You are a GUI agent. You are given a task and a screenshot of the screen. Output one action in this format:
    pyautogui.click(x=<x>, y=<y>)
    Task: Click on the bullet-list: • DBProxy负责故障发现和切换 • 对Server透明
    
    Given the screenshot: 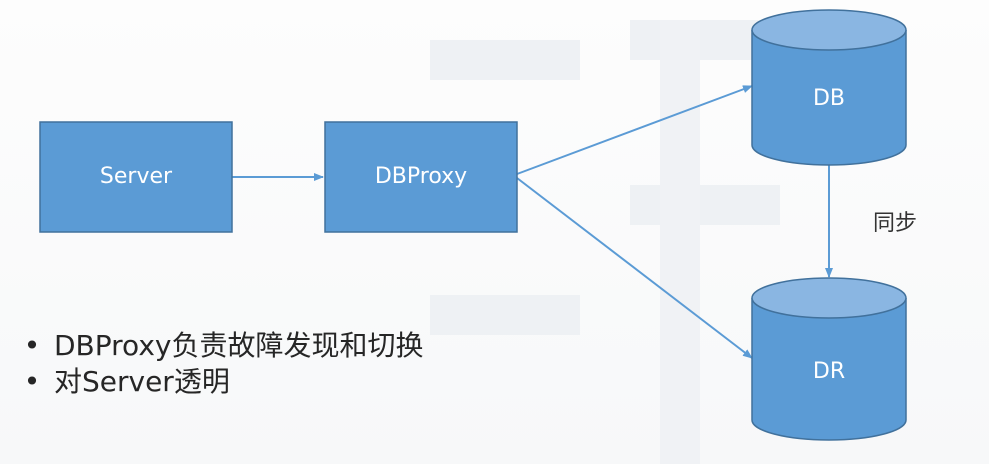 What is the action you would take?
    pyautogui.click(x=221, y=364)
    